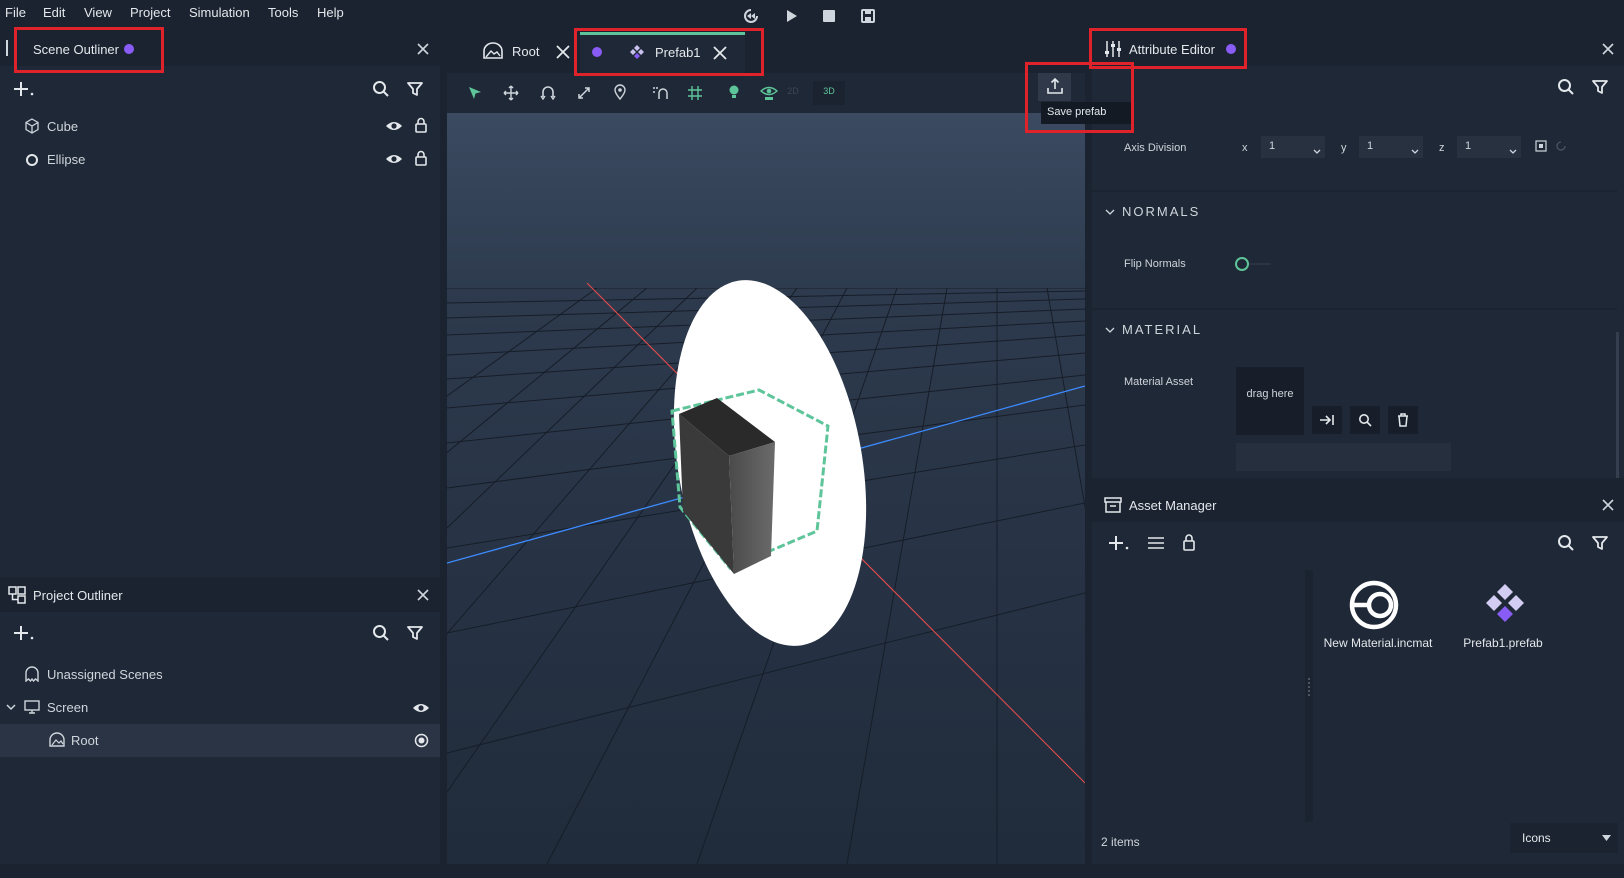  I want to click on scale-icon, so click(584, 93).